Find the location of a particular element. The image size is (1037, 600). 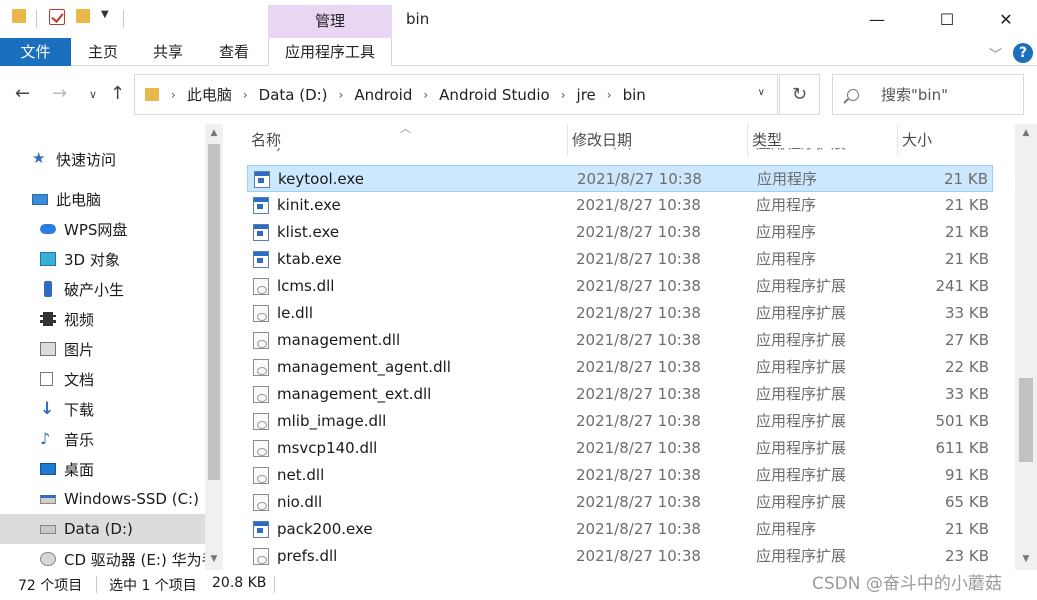

nav-item-music: ♪ 音乐 is located at coordinates (102, 439).